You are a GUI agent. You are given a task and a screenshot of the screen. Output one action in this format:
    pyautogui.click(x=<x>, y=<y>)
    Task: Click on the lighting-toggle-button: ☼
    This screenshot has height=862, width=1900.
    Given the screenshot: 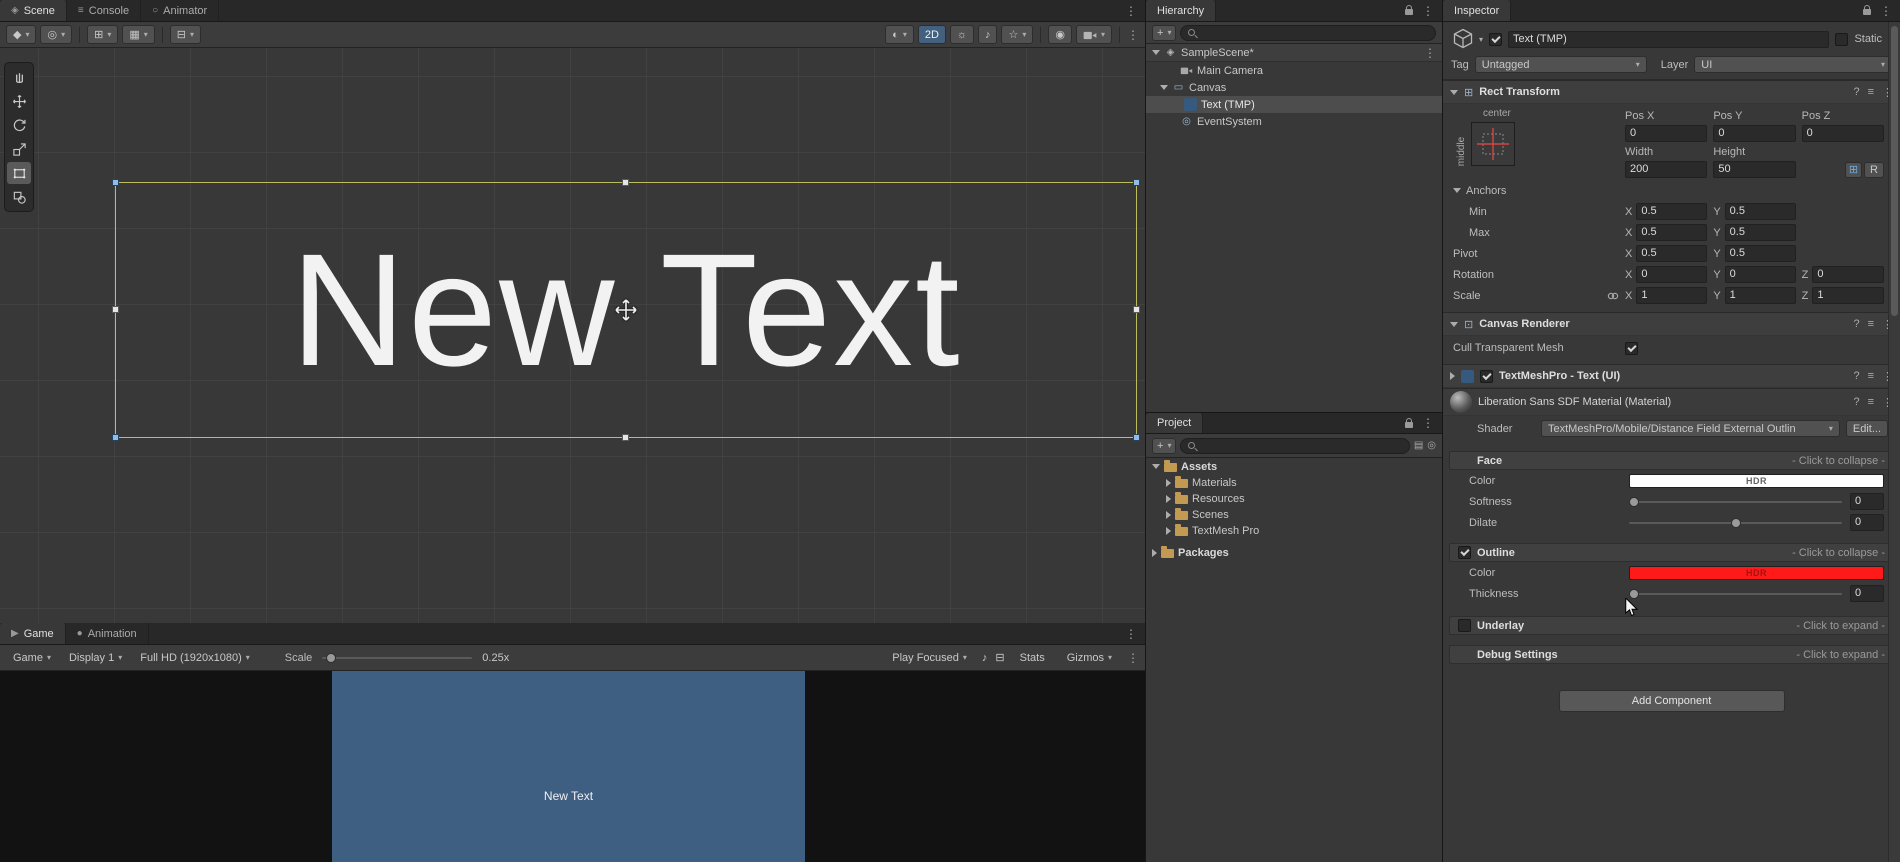 What is the action you would take?
    pyautogui.click(x=961, y=34)
    